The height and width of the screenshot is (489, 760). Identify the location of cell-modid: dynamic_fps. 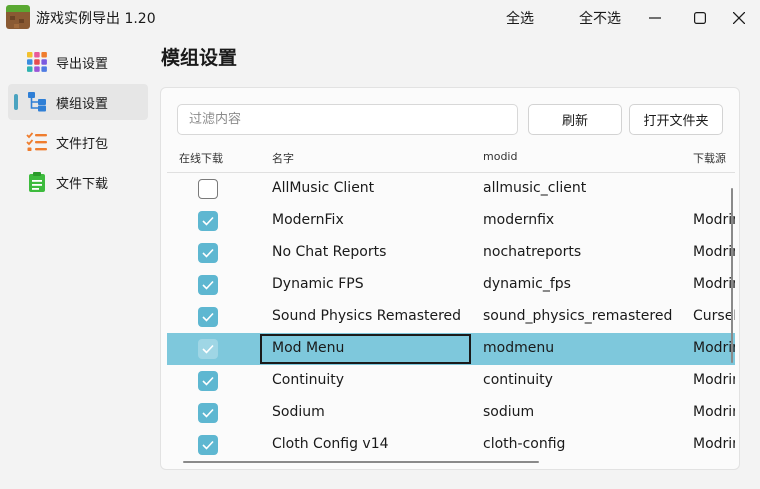
(527, 284).